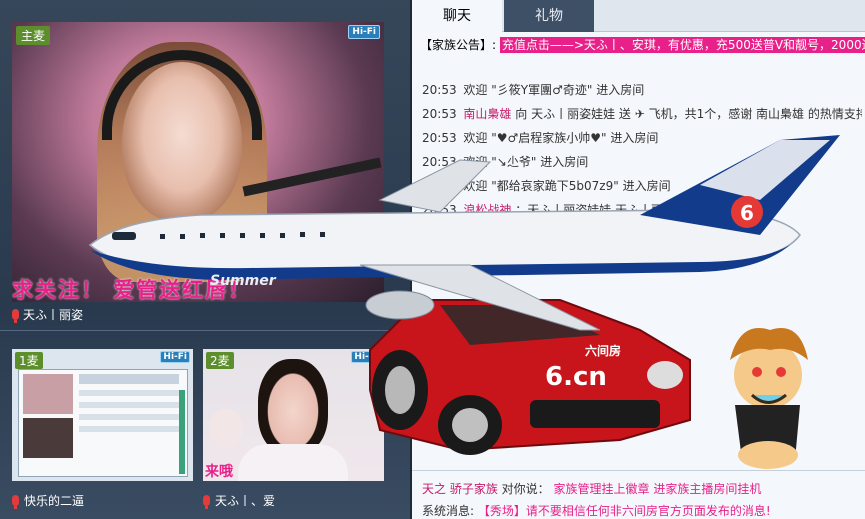  I want to click on divider, so click(205, 330).